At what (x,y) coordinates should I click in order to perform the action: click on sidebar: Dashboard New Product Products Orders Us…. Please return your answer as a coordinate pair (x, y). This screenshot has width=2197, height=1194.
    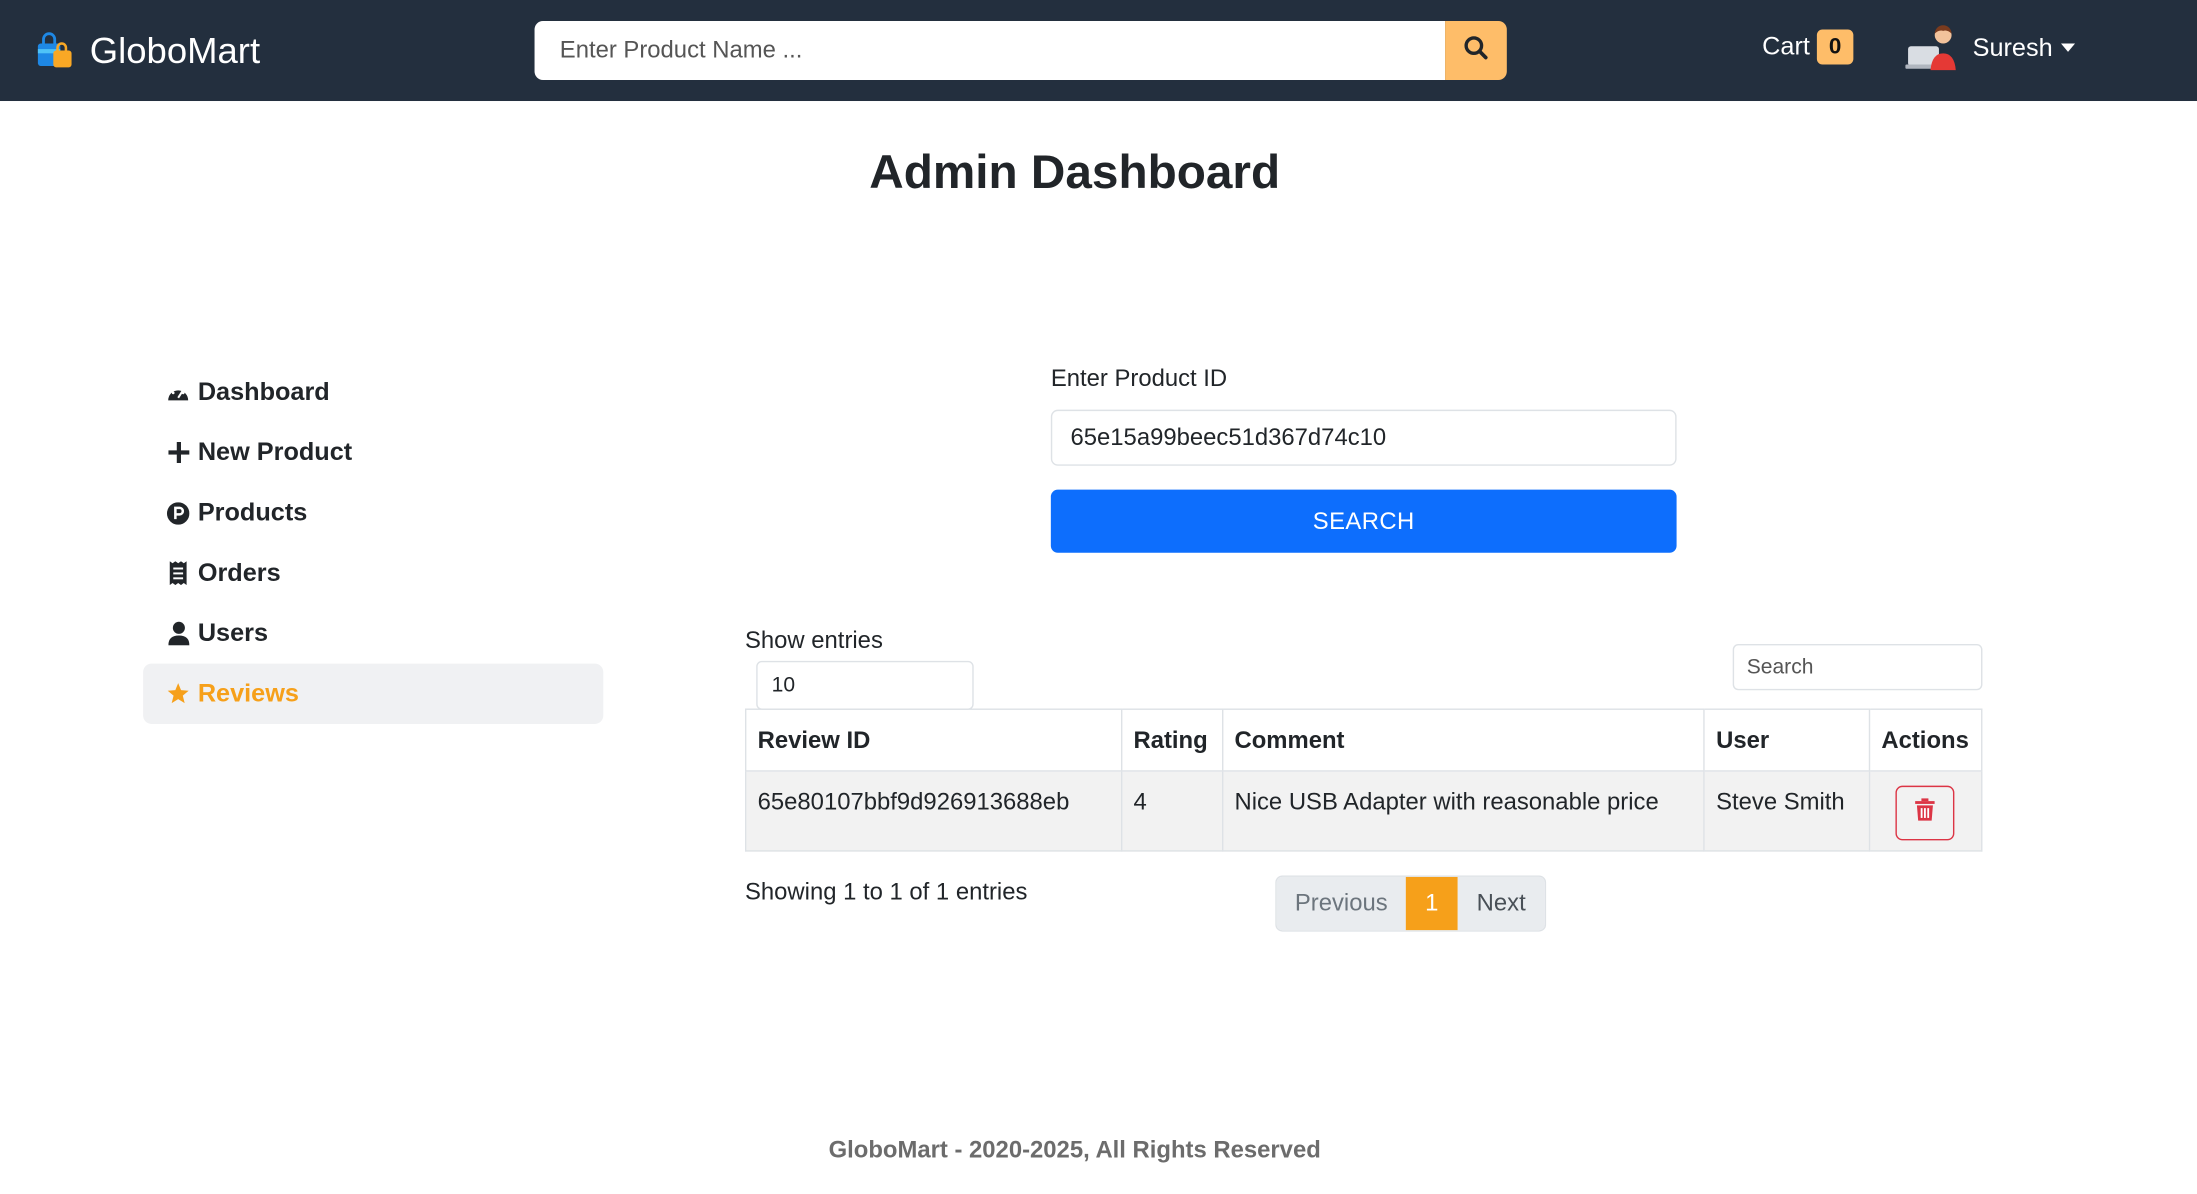
    Looking at the image, I should click on (373, 543).